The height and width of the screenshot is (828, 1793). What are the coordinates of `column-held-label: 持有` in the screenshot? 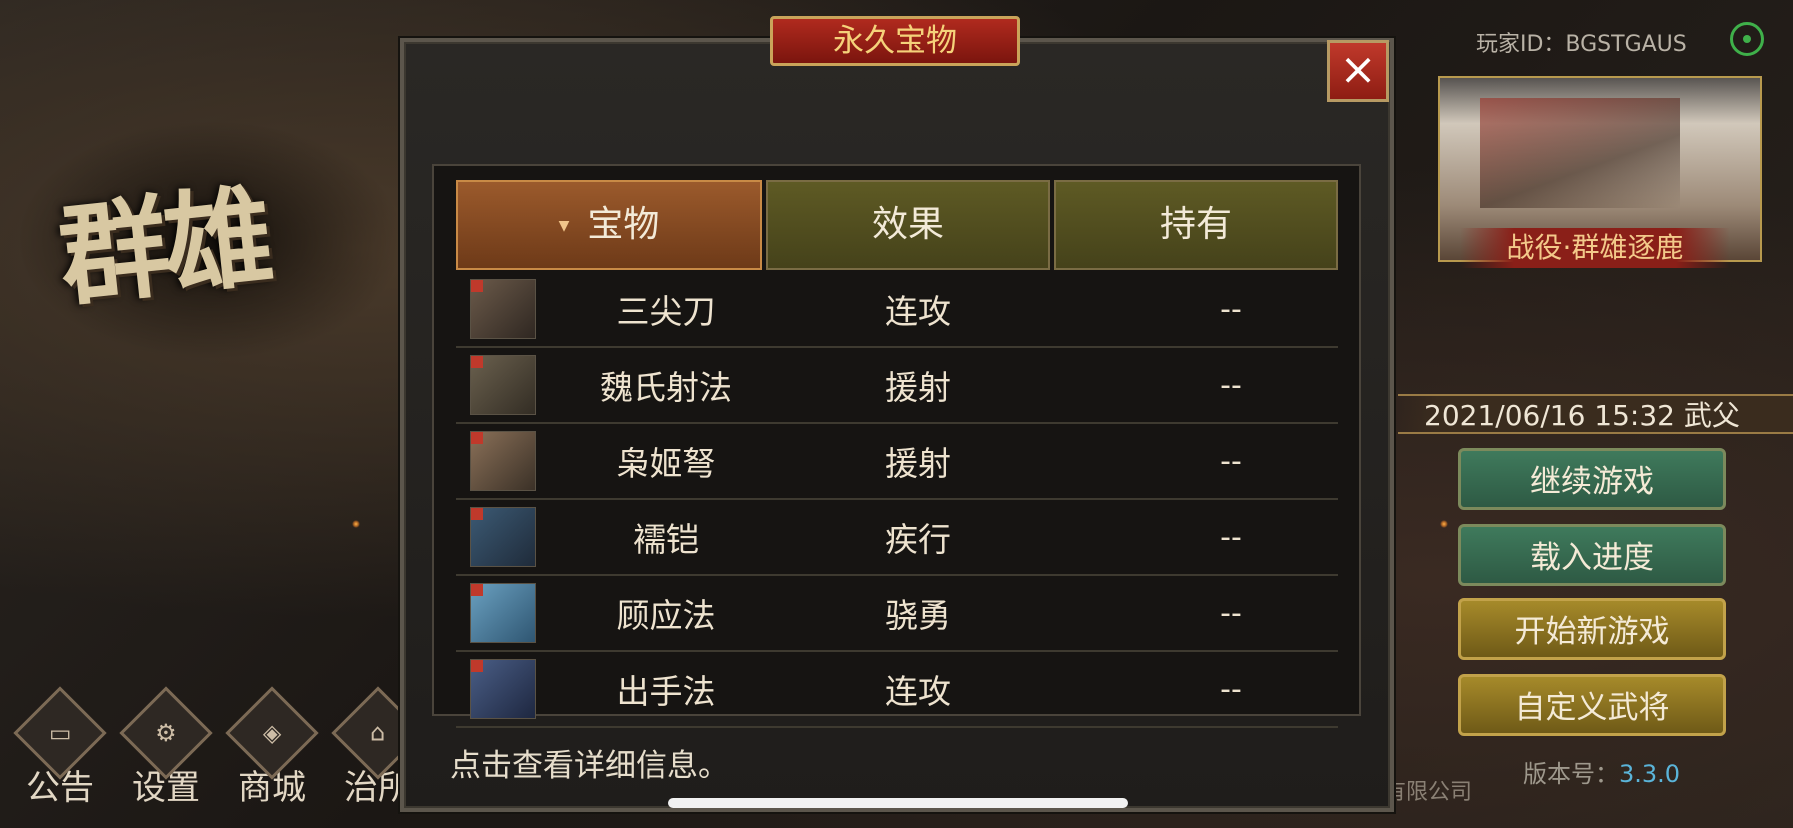 It's located at (1195, 224).